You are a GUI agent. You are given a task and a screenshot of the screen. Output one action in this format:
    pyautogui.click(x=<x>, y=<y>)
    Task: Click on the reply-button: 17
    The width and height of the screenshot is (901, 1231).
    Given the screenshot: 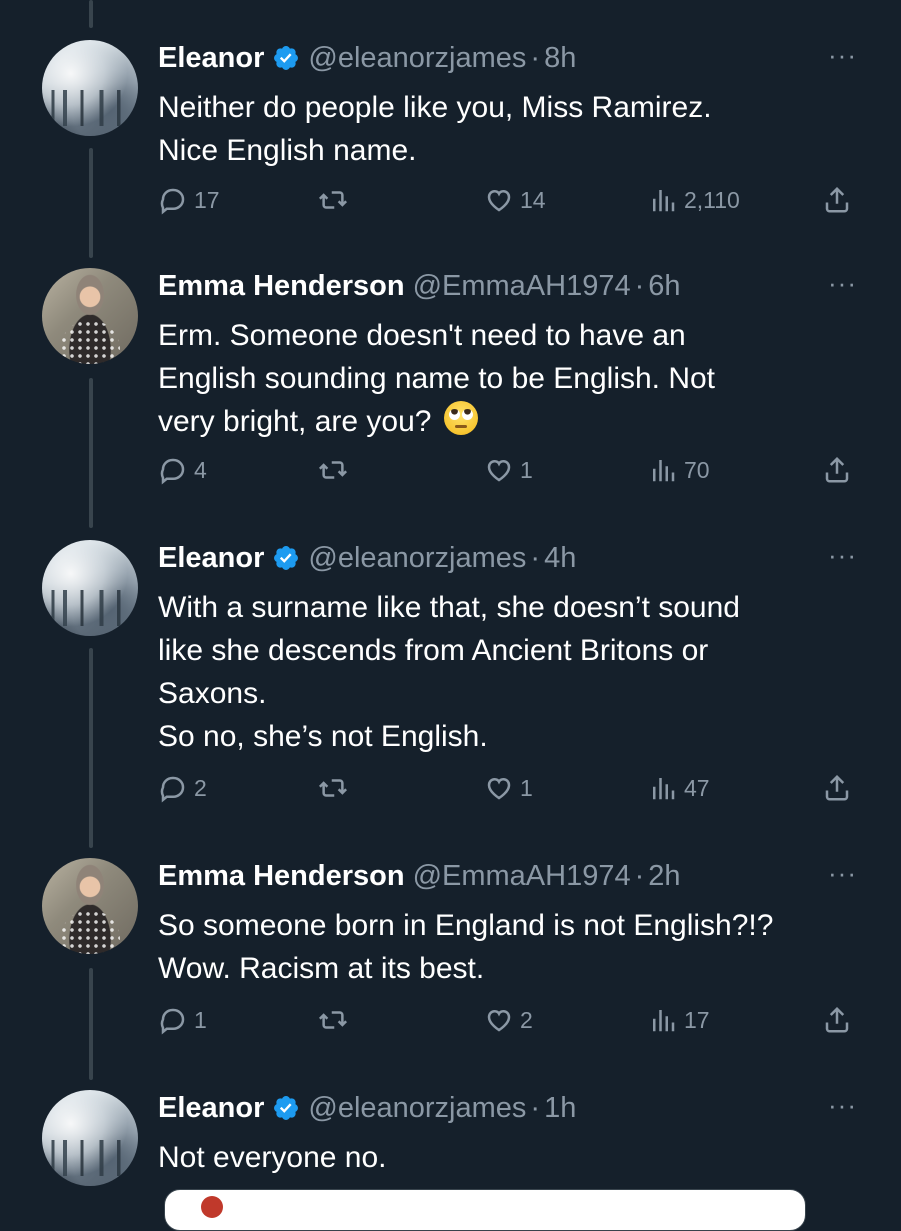 What is the action you would take?
    pyautogui.click(x=189, y=200)
    